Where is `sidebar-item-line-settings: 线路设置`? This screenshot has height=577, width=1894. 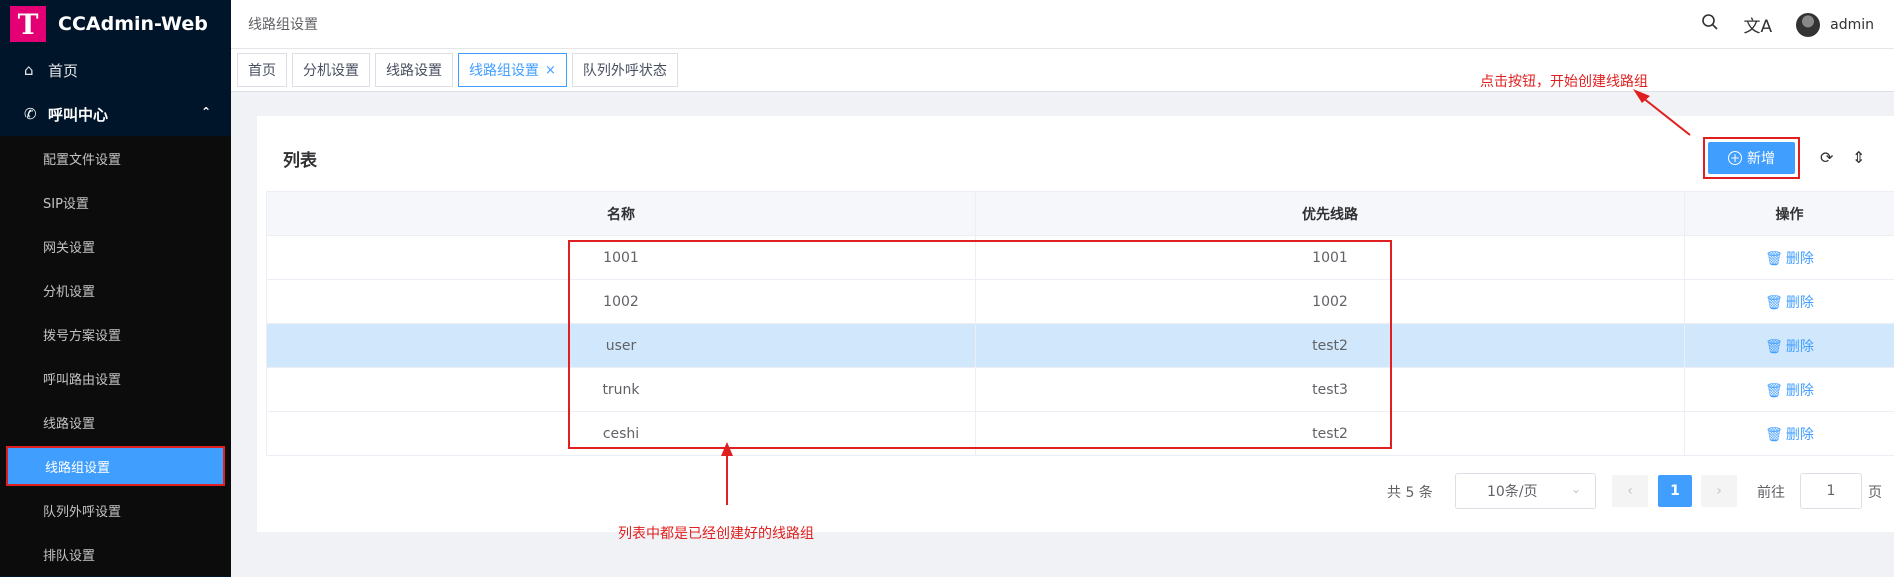 sidebar-item-line-settings: 线路设置 is located at coordinates (115, 422).